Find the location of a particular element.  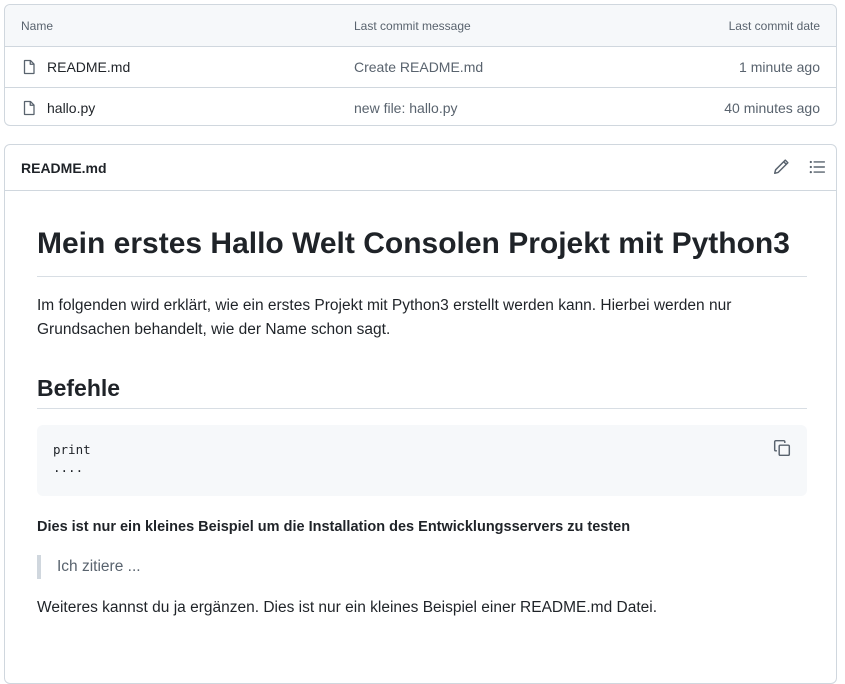

file-name-cell: hallo.py is located at coordinates (58, 108).